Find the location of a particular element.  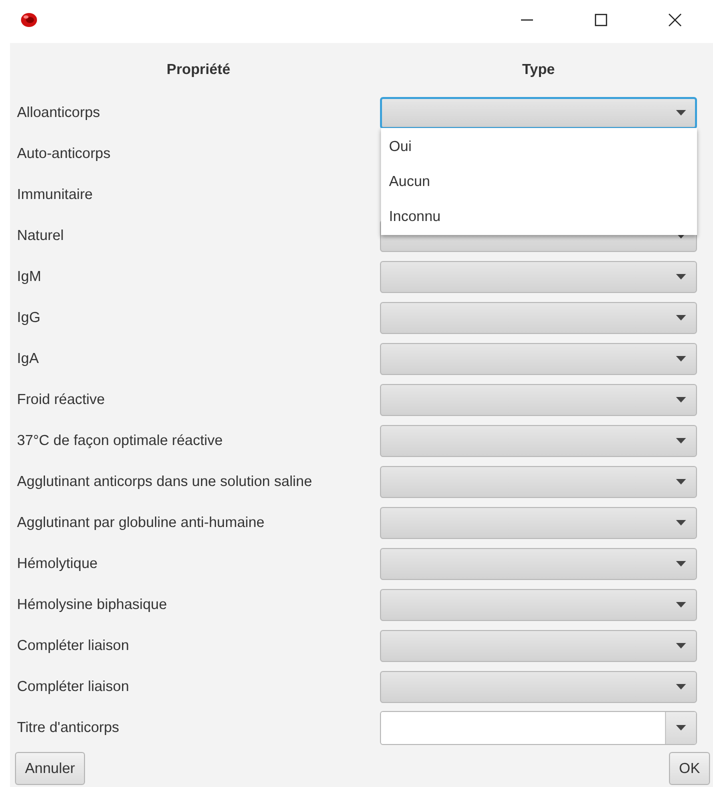

ok-button: OK is located at coordinates (689, 768).